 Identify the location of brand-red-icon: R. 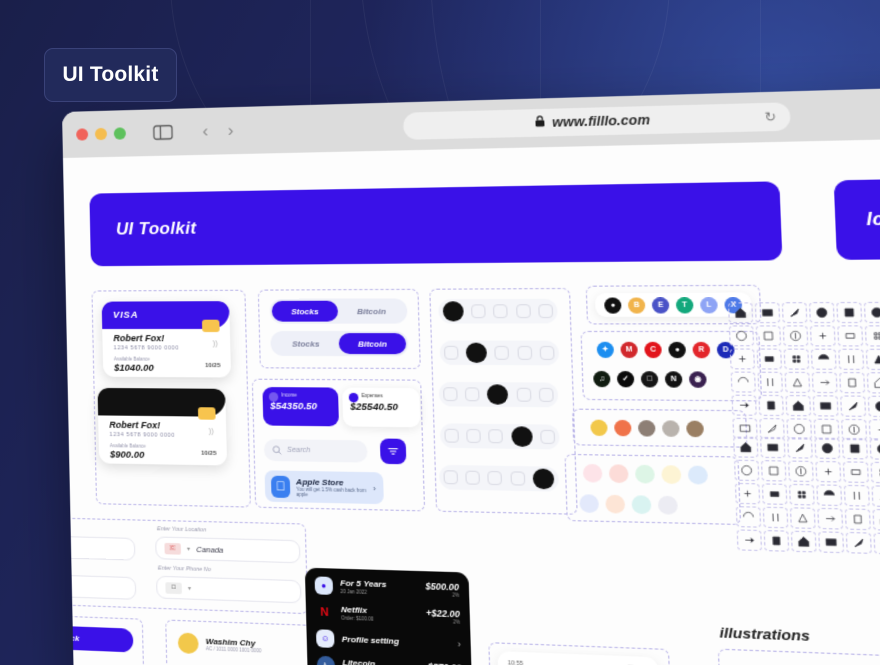
(701, 349).